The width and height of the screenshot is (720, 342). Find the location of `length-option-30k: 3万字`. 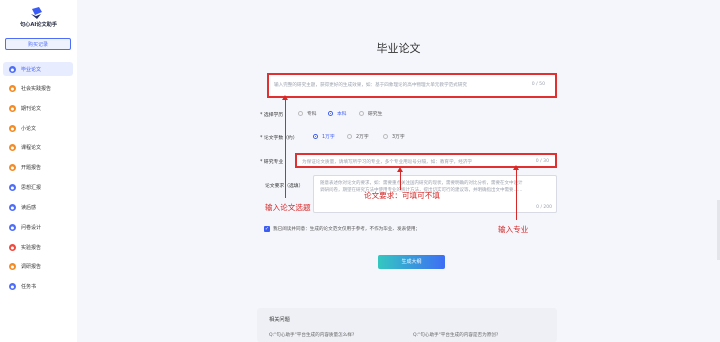

length-option-30k: 3万字 is located at coordinates (394, 136).